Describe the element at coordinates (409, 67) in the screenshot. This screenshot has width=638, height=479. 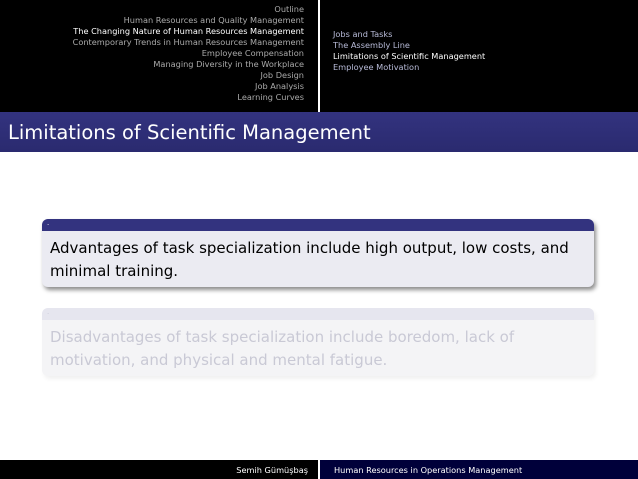
I see `nav-subsection-employee-motivation: Employee Motivation` at that location.